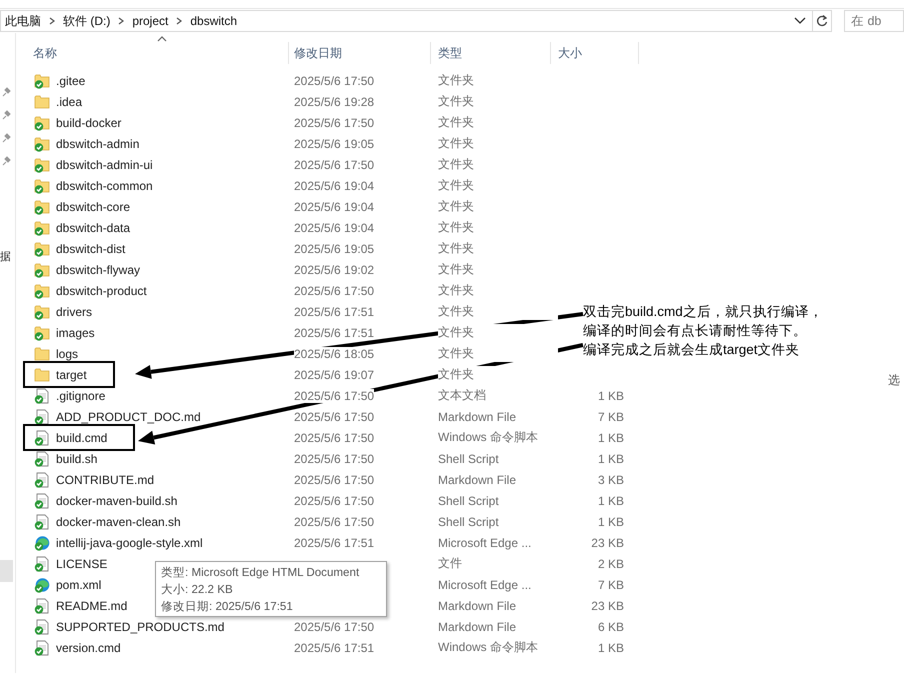 Image resolution: width=904 pixels, height=684 pixels. I want to click on annotation-text: 双击完build.cmd之后，就只执行编译，, so click(703, 312).